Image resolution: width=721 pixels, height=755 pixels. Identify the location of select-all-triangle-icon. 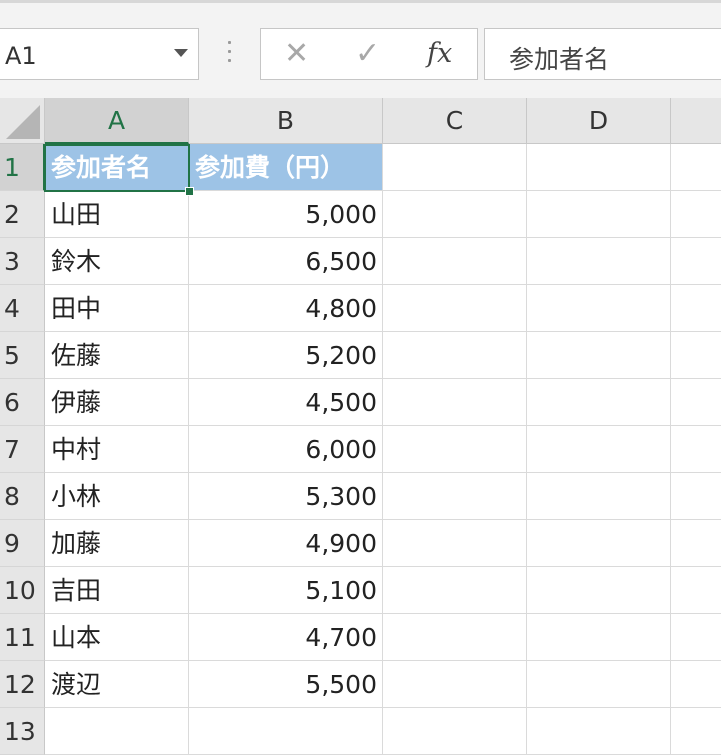
(23, 122).